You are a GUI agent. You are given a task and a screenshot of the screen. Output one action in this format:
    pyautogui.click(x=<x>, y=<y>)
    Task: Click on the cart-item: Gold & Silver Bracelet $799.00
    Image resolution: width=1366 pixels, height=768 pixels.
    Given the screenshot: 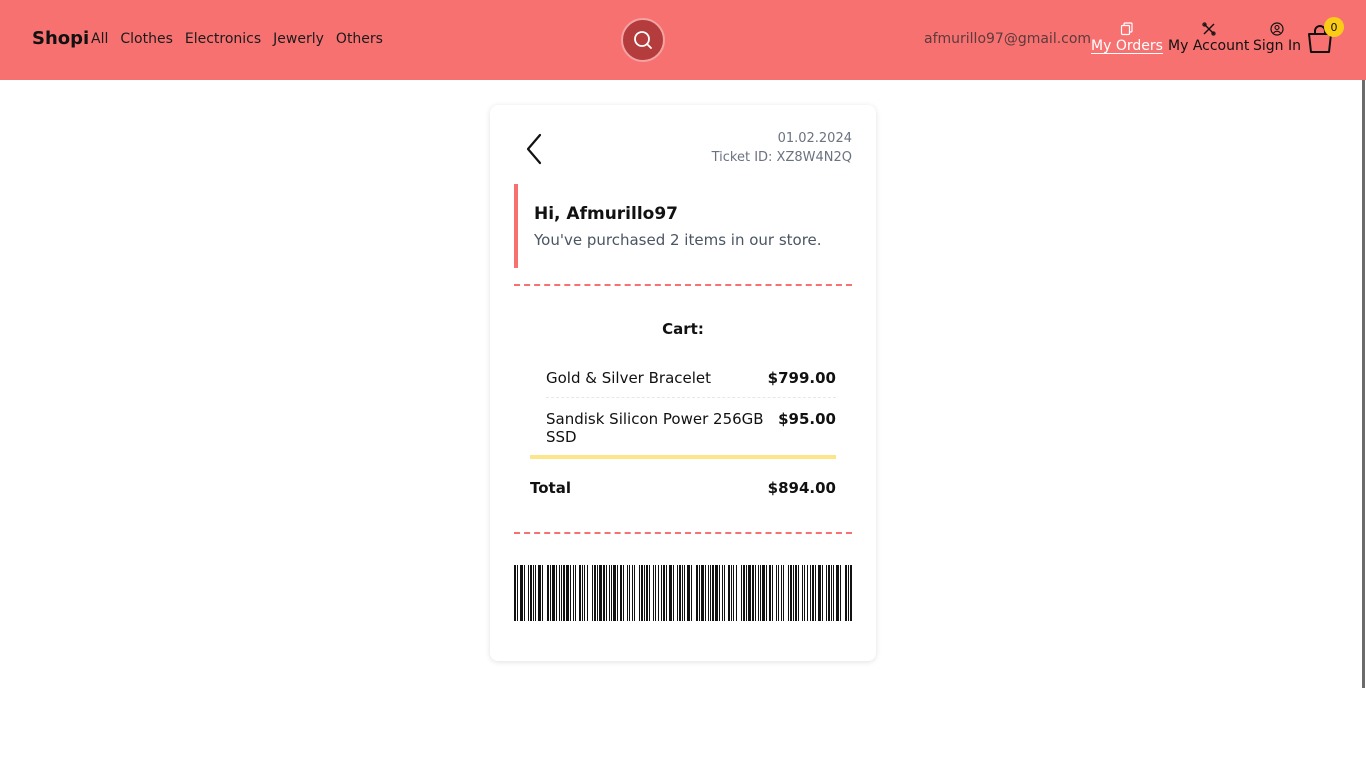 What is the action you would take?
    pyautogui.click(x=691, y=378)
    